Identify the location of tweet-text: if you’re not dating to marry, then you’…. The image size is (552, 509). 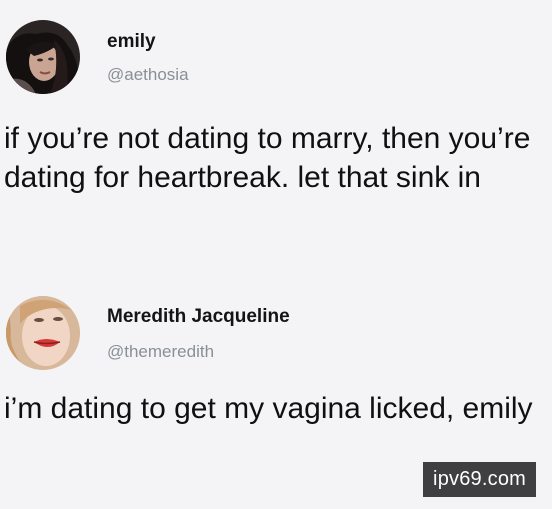
(267, 158).